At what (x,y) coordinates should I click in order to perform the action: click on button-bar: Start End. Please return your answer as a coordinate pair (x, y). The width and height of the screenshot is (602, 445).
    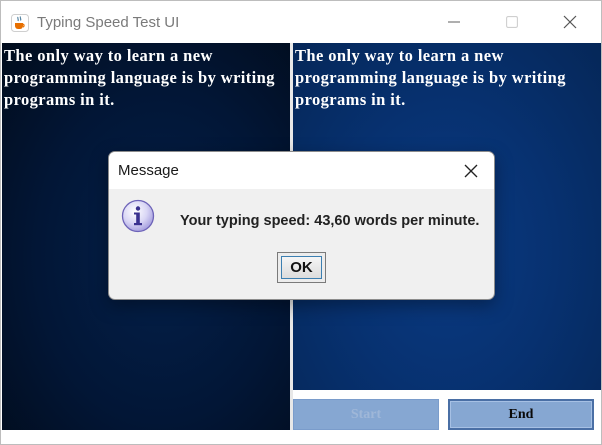
    Looking at the image, I should click on (447, 411).